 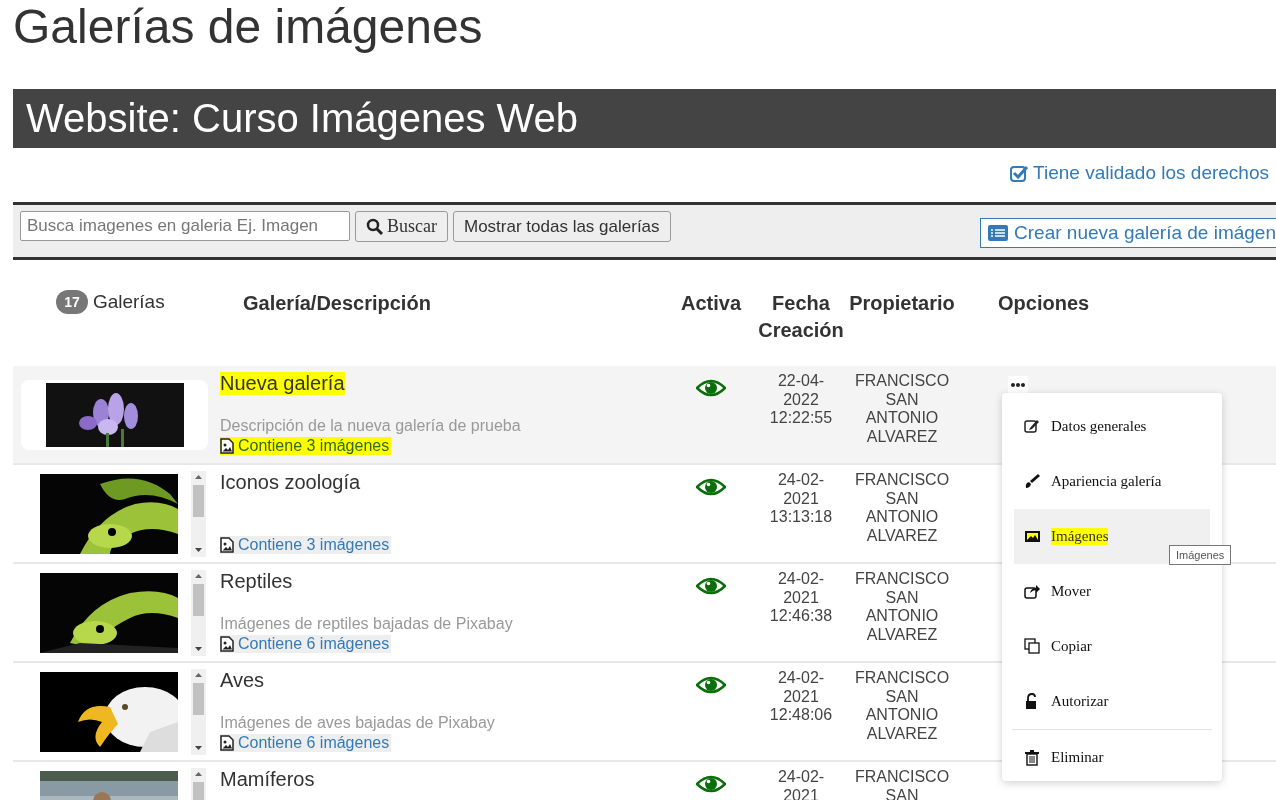 I want to click on website-title: Website: Curso Imágenes Web, so click(x=302, y=118).